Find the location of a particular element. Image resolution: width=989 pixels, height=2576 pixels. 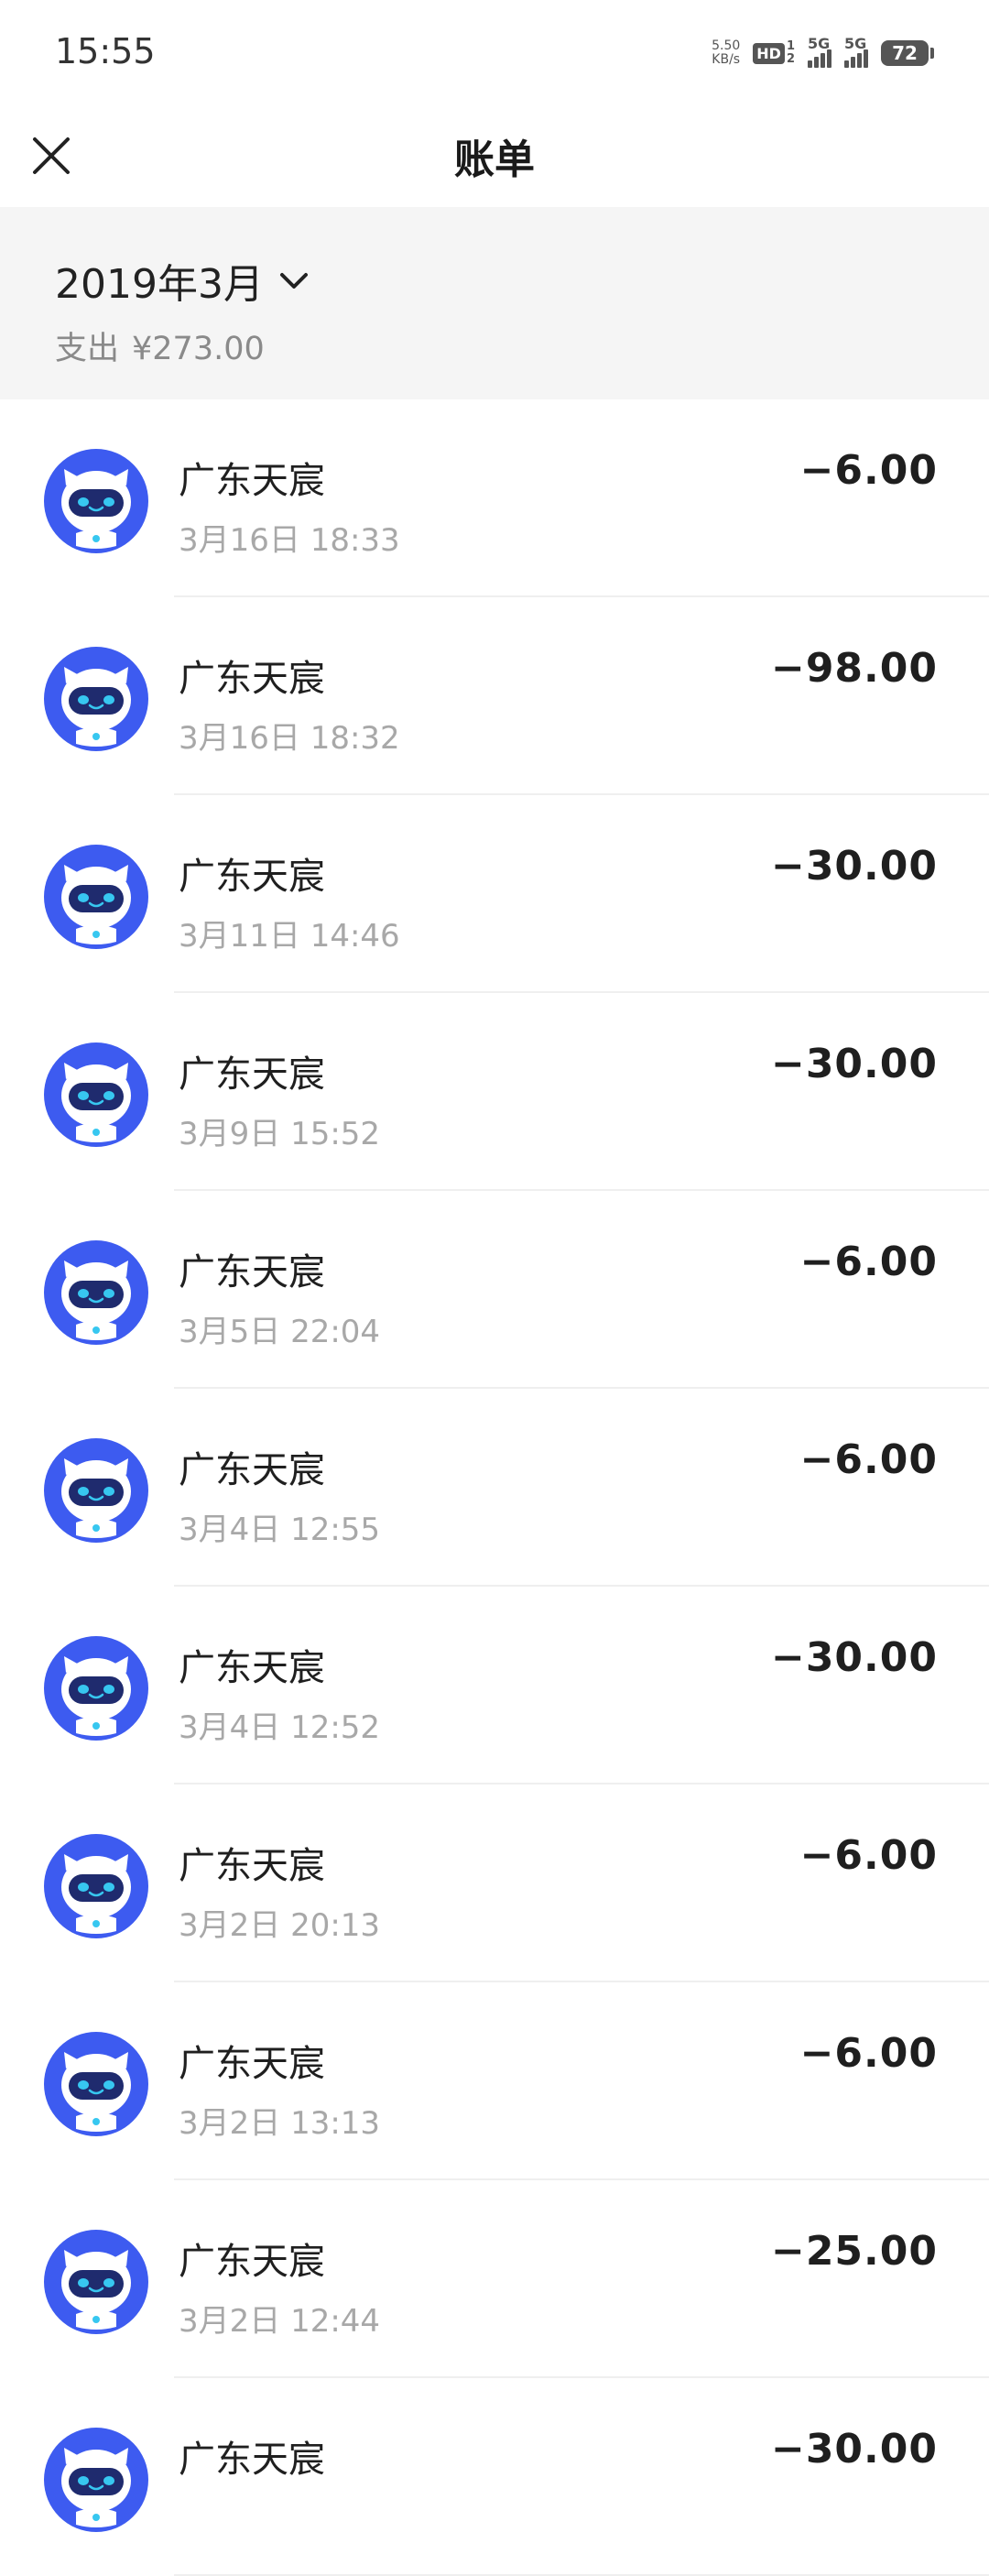

transaction-row: 广东天宸 3月16日 18:32 −98.00 is located at coordinates (494, 696).